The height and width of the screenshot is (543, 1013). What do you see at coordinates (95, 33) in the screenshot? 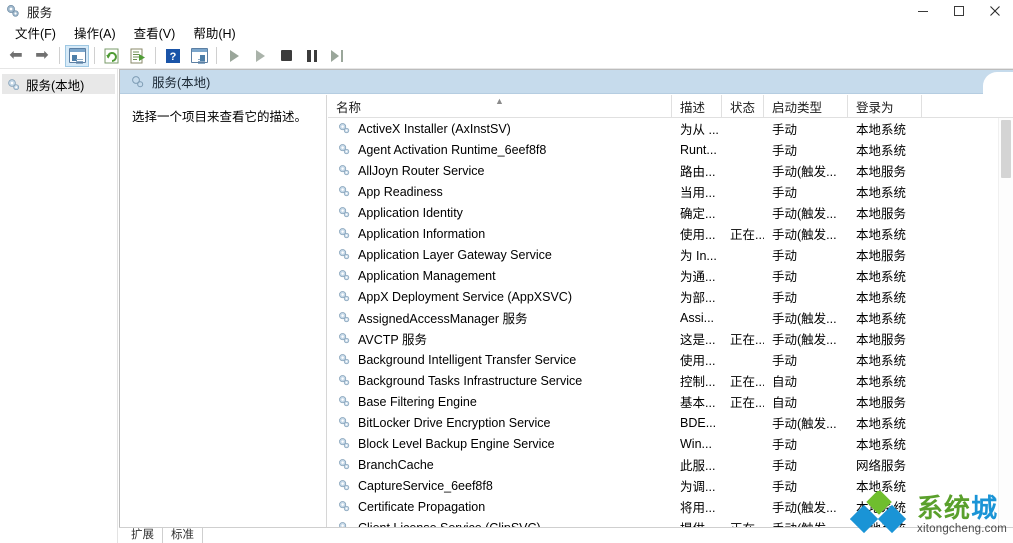
I see `menu-item-action: 操作(A)` at bounding box center [95, 33].